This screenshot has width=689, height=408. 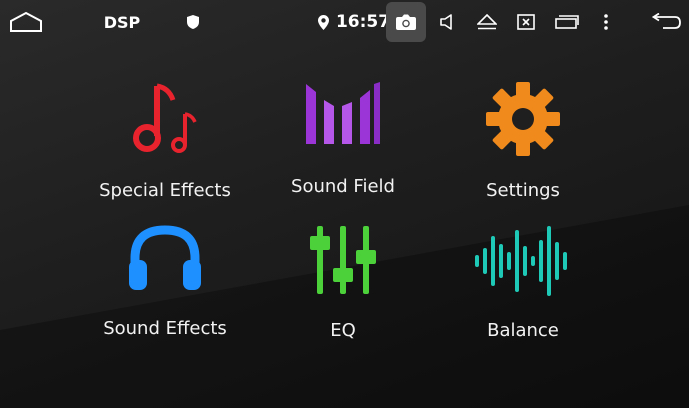 What do you see at coordinates (665, 22) in the screenshot?
I see `back-icon` at bounding box center [665, 22].